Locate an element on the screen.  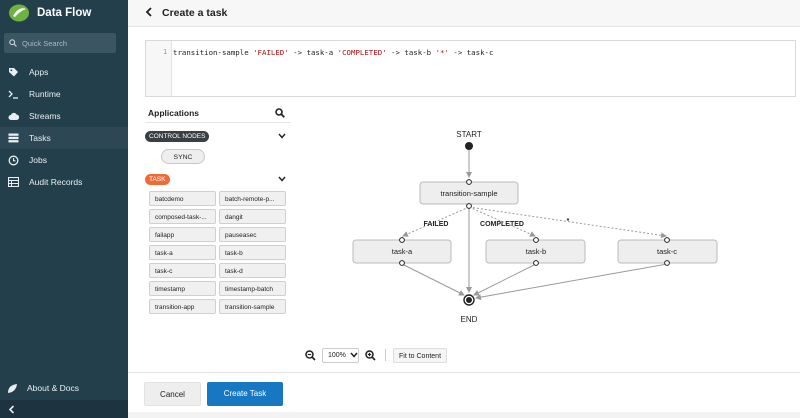
task-app-item: transition-app is located at coordinates (182, 306).